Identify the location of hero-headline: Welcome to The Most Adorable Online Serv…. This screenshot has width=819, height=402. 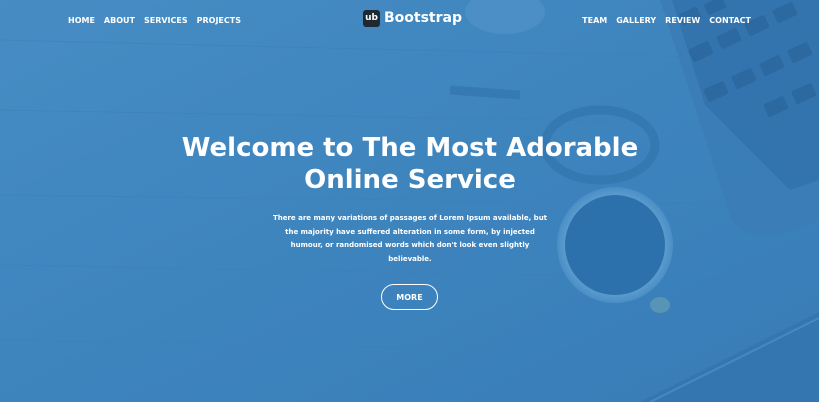
(410, 164).